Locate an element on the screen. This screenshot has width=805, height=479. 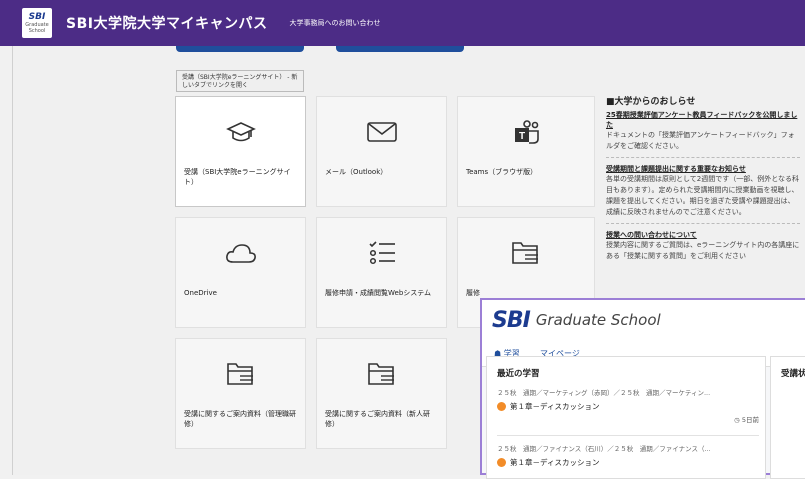
tile-teams: T Teams（ブラウザ版） is located at coordinates (526, 151).